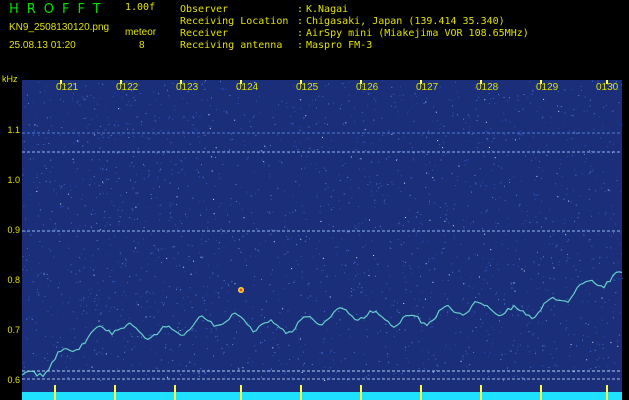  What do you see at coordinates (247, 87) in the screenshot?
I see `x-tick-label: 0124` at bounding box center [247, 87].